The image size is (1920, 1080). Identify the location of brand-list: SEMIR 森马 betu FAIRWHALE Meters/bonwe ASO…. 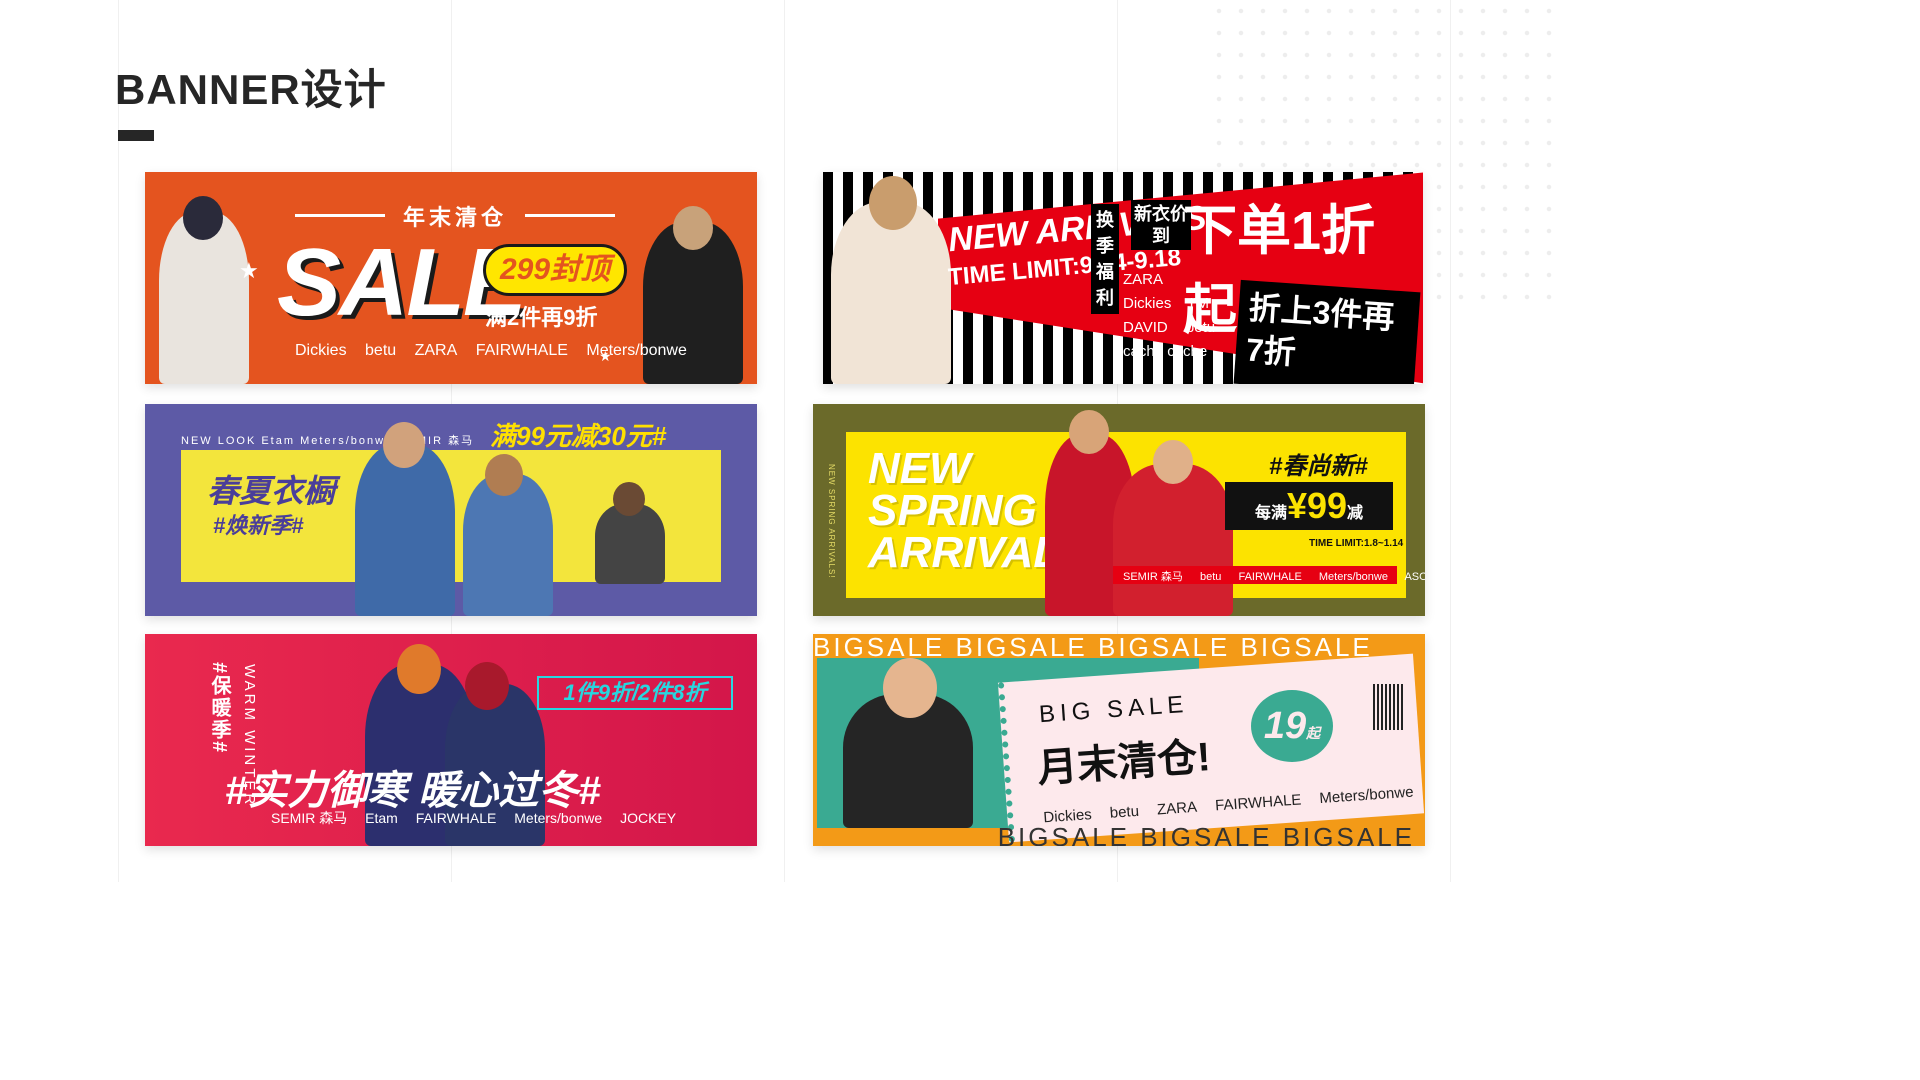
(1274, 576).